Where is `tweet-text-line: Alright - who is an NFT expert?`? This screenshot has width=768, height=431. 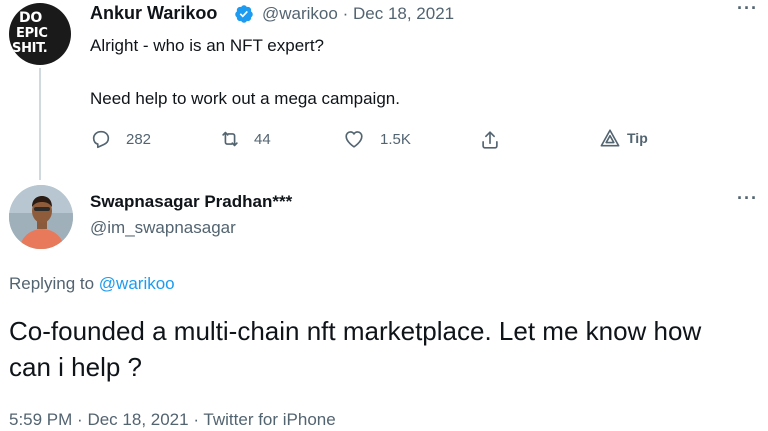
tweet-text-line: Alright - who is an NFT expert? is located at coordinates (207, 45).